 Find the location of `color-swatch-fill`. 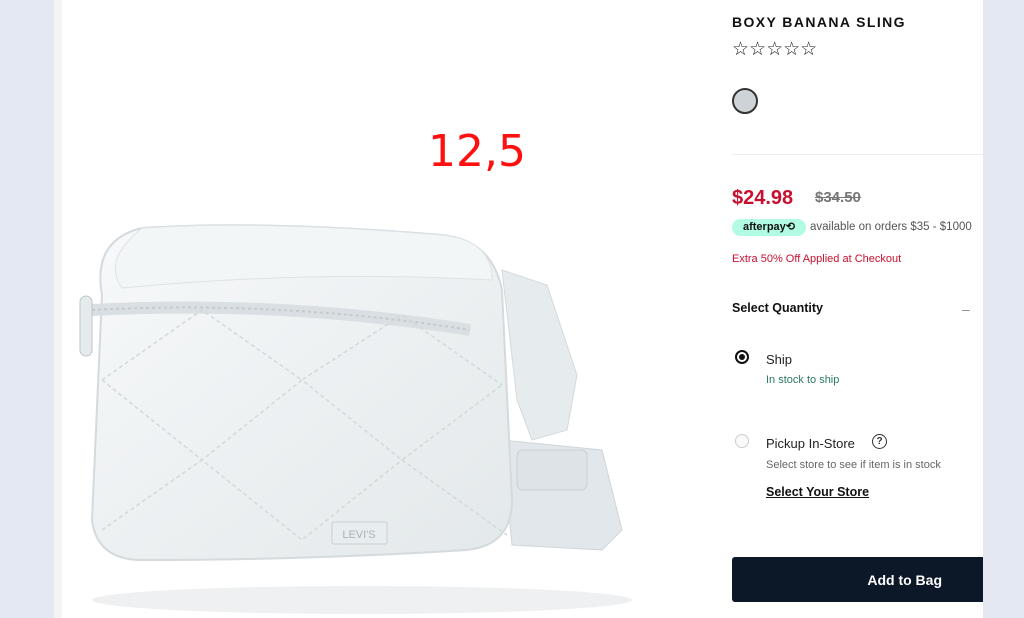

color-swatch-fill is located at coordinates (745, 101).